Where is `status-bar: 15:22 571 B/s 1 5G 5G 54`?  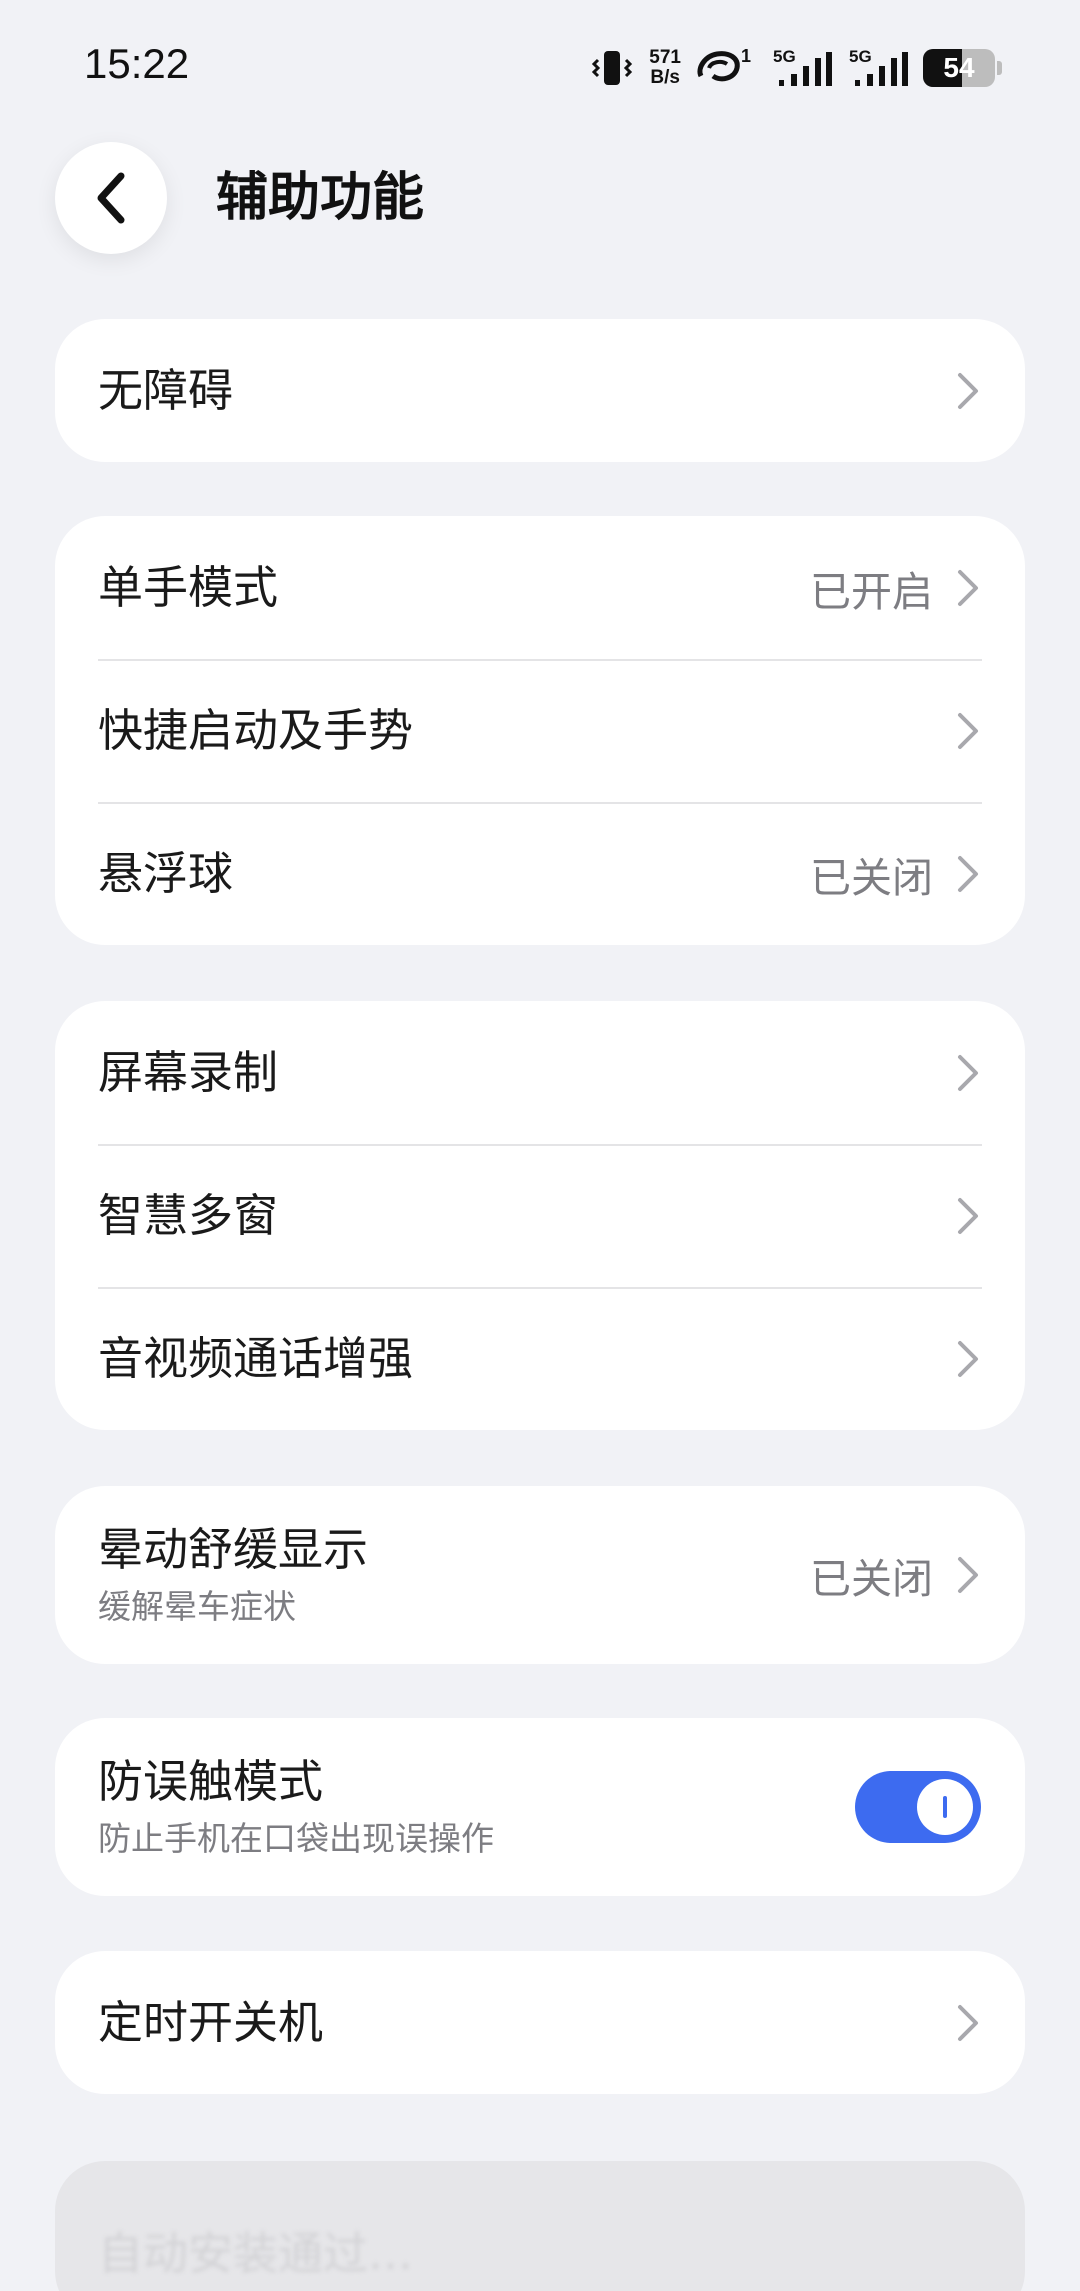 status-bar: 15:22 571 B/s 1 5G 5G 54 is located at coordinates (540, 65).